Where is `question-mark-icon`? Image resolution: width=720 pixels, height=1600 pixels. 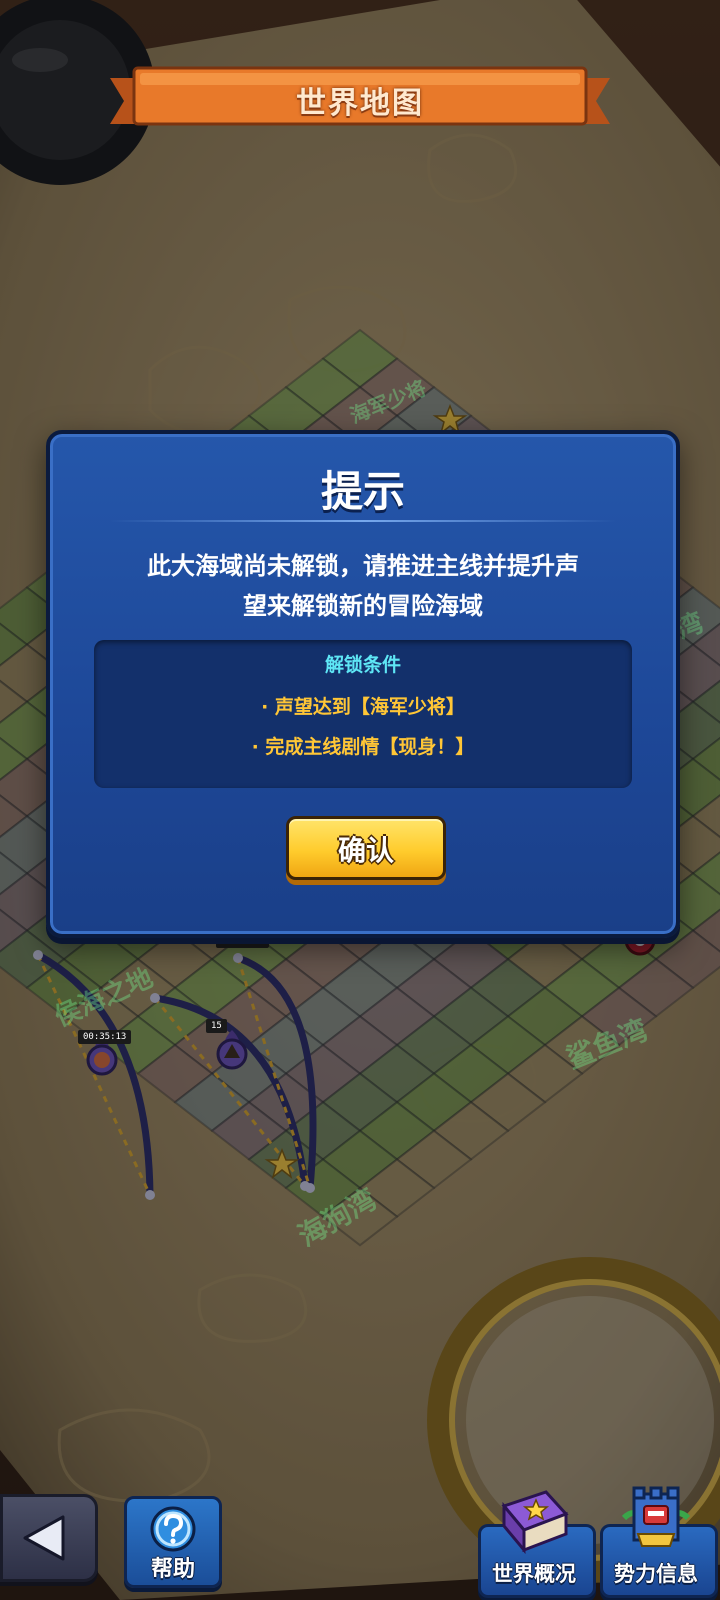 question-mark-icon is located at coordinates (173, 1529).